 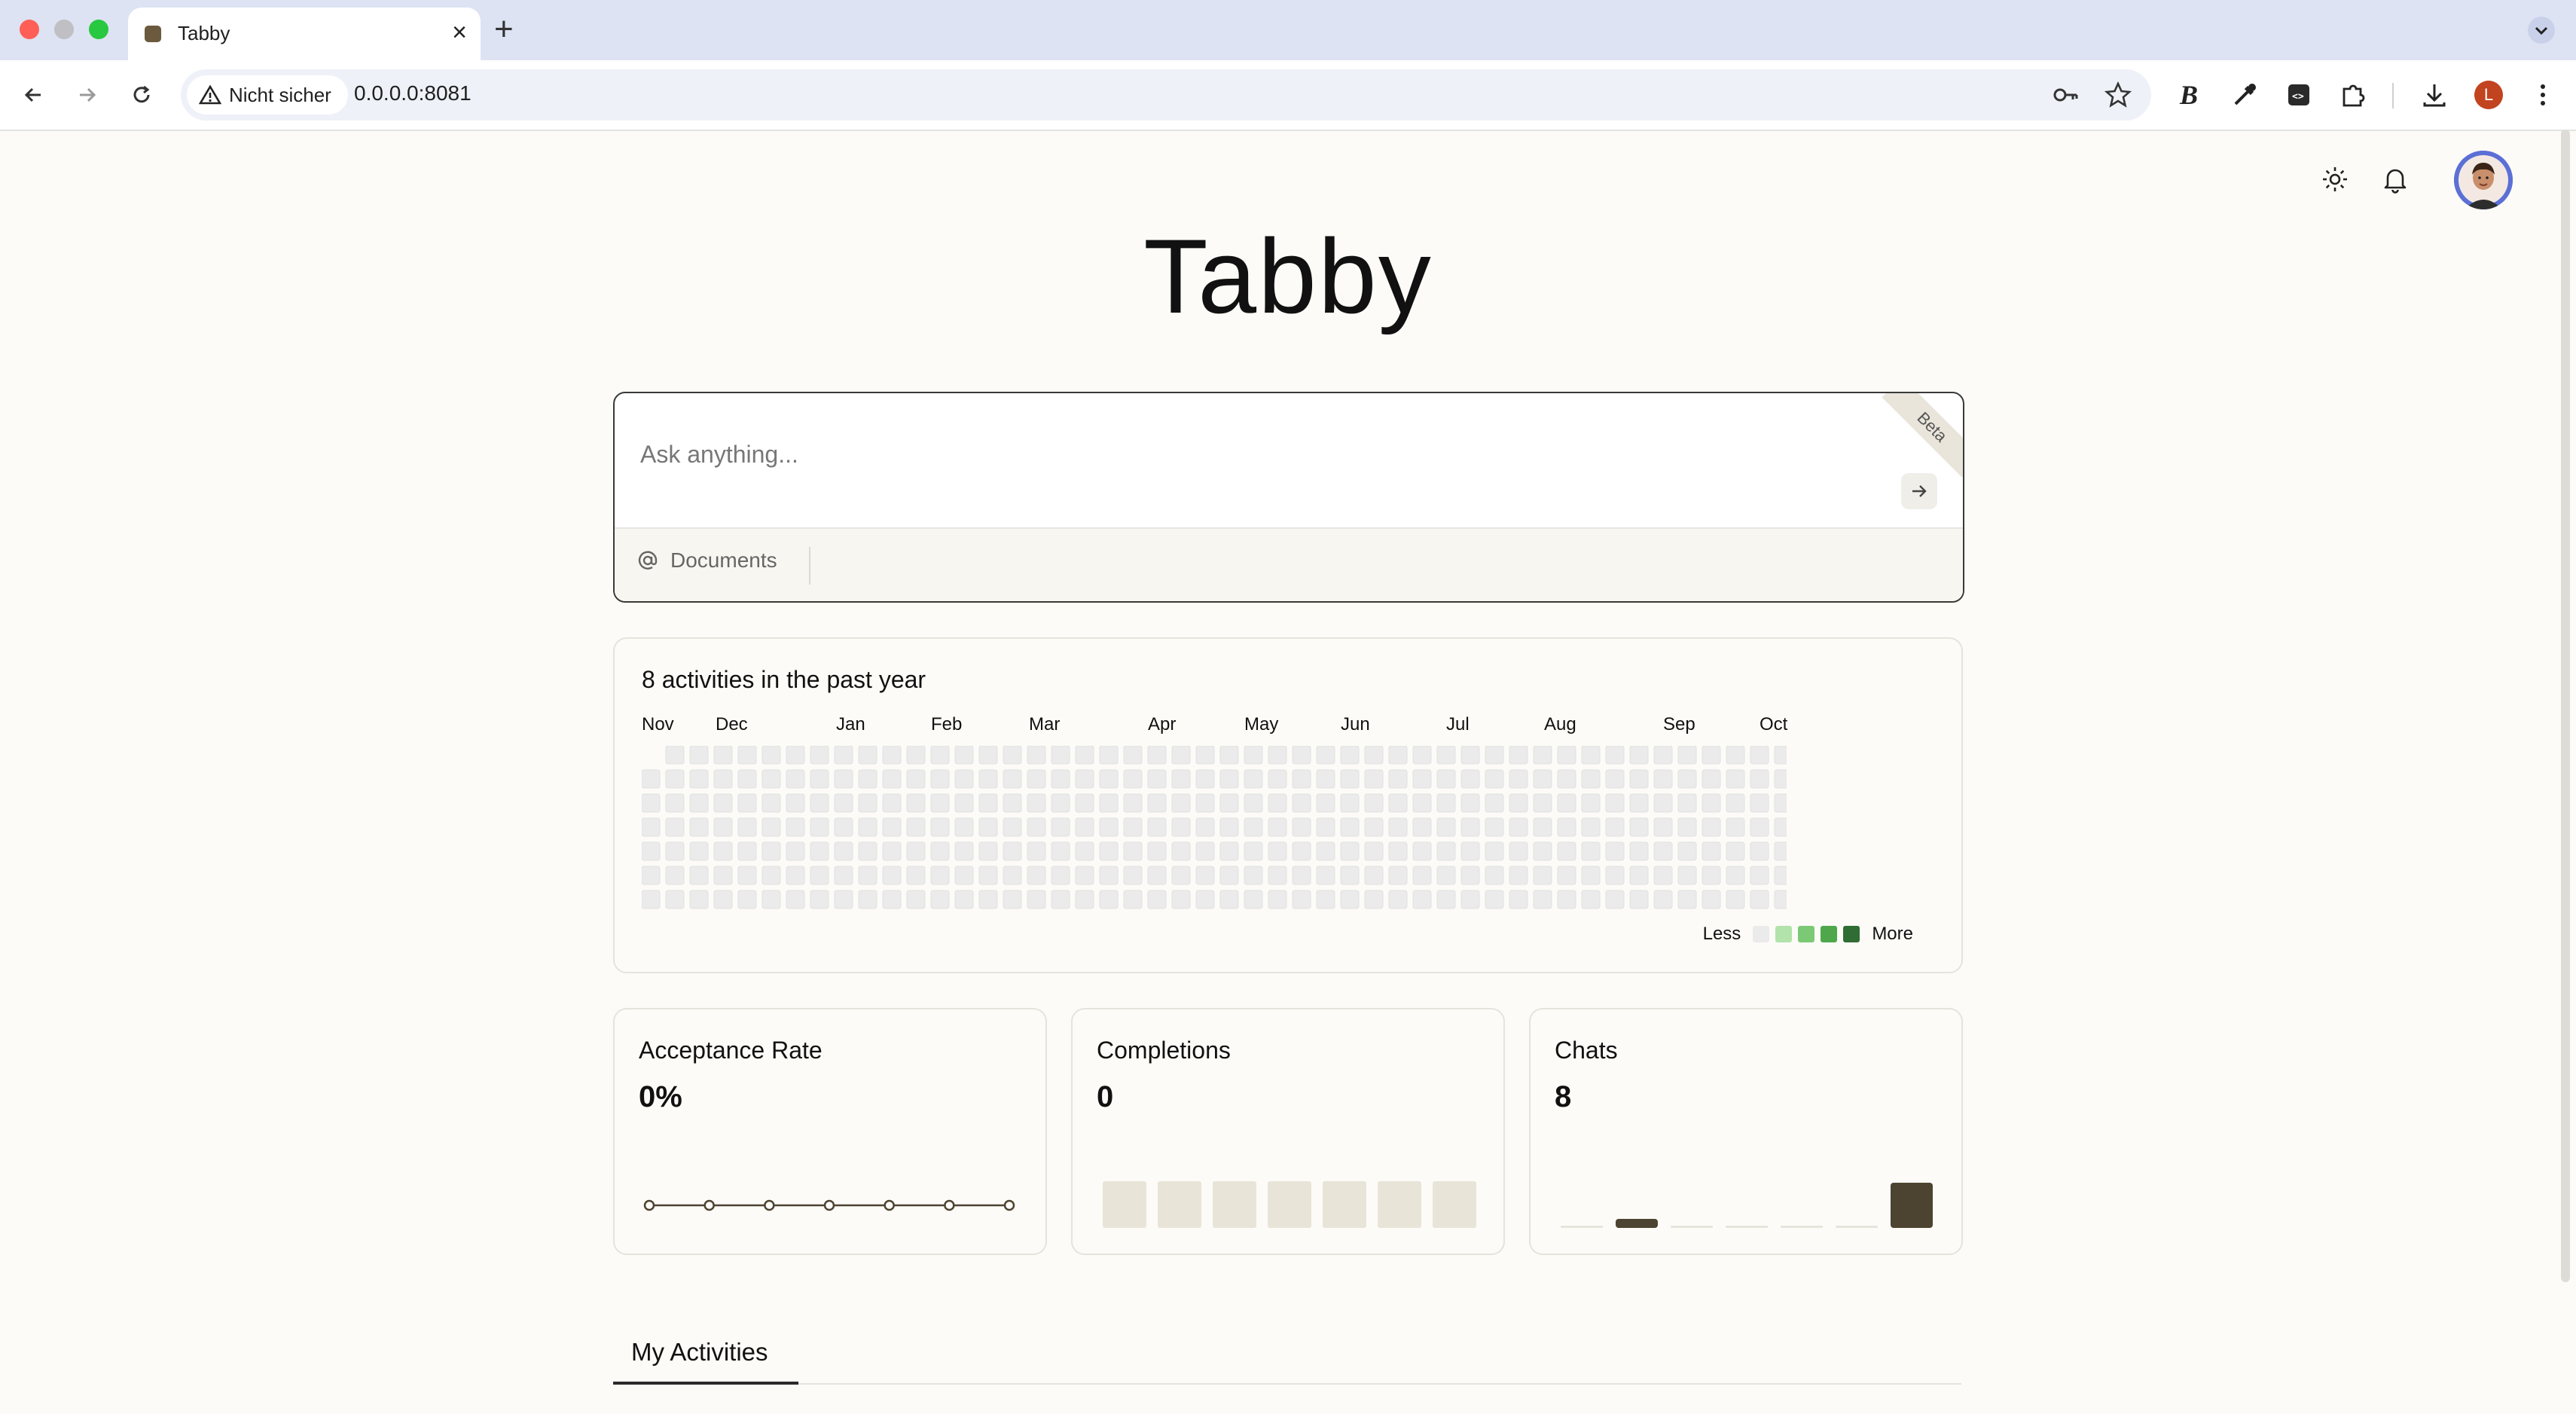 I want to click on tab-search-button, so click(x=2542, y=30).